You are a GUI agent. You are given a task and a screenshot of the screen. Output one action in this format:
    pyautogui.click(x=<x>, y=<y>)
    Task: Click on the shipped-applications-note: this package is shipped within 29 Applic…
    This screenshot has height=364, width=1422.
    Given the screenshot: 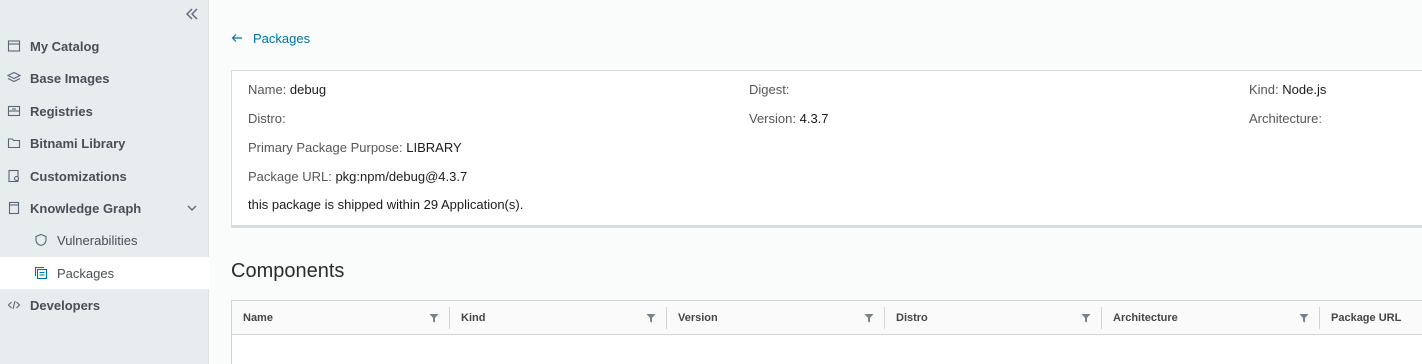 What is the action you would take?
    pyautogui.click(x=386, y=204)
    